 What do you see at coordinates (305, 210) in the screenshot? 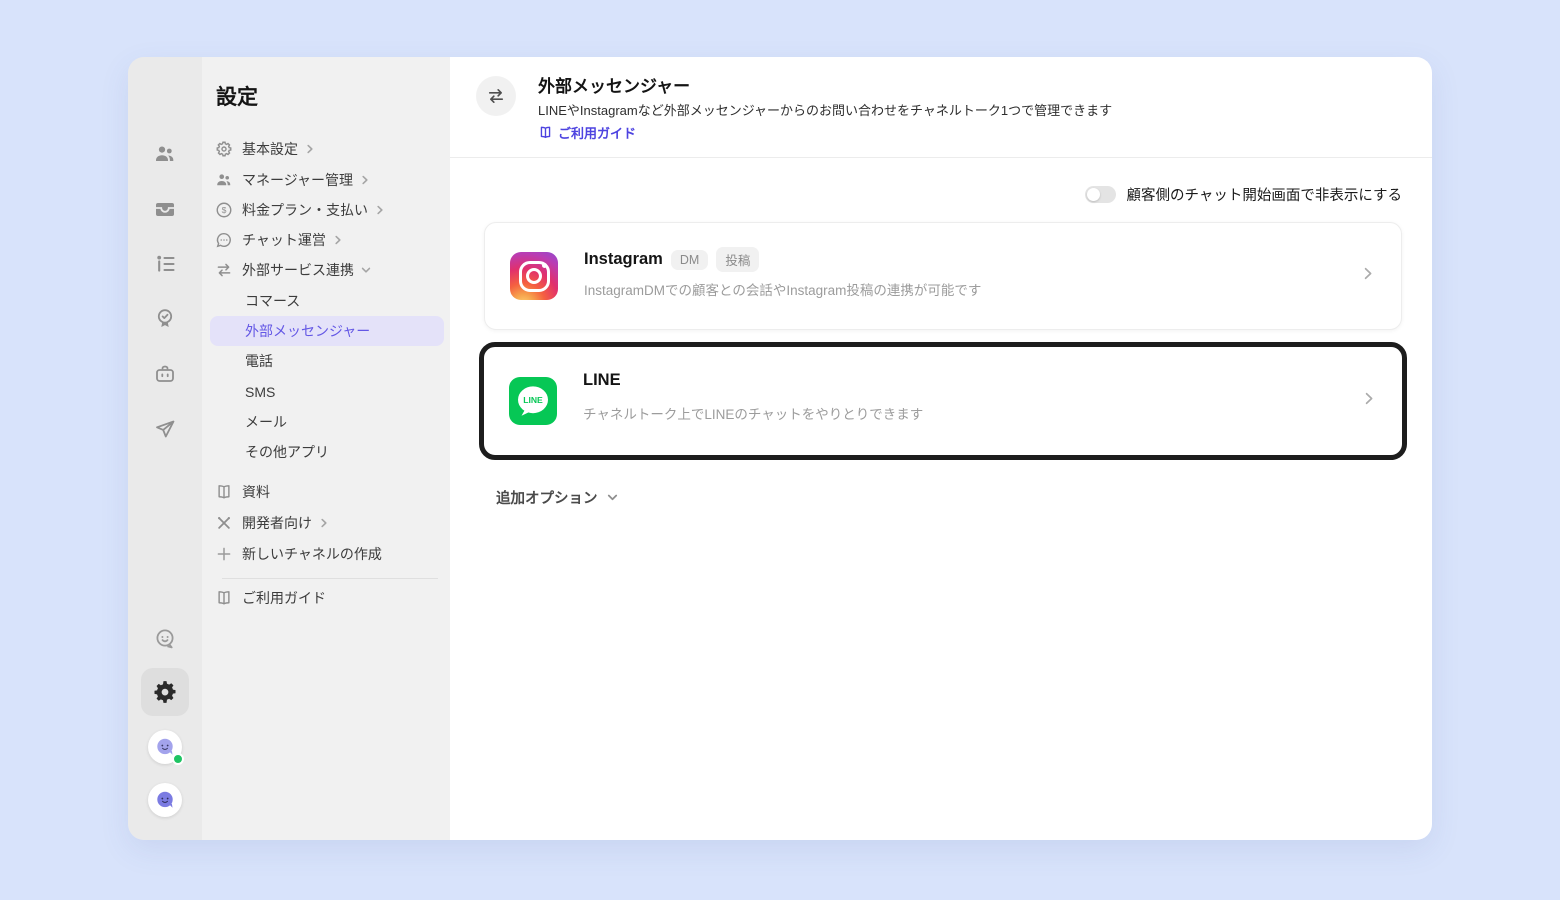
I see `sidebar-item-label: 料金プラン・支払い` at bounding box center [305, 210].